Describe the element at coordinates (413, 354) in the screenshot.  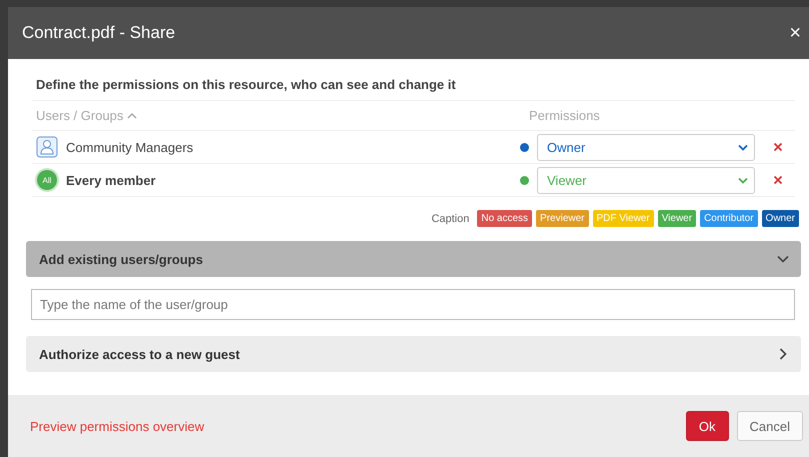
I see `accordion-header: Authorize access to a new guest` at that location.